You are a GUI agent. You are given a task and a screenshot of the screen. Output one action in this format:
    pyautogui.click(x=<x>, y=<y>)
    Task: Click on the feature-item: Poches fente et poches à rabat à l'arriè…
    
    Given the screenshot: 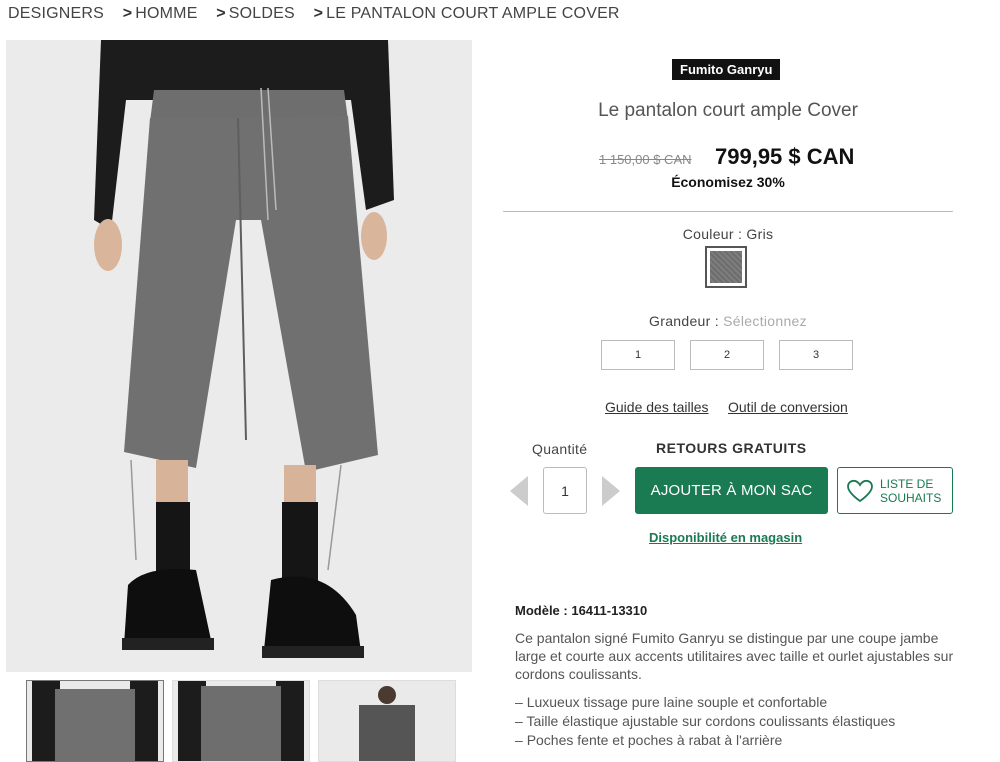 What is the action you would take?
    pyautogui.click(x=705, y=740)
    